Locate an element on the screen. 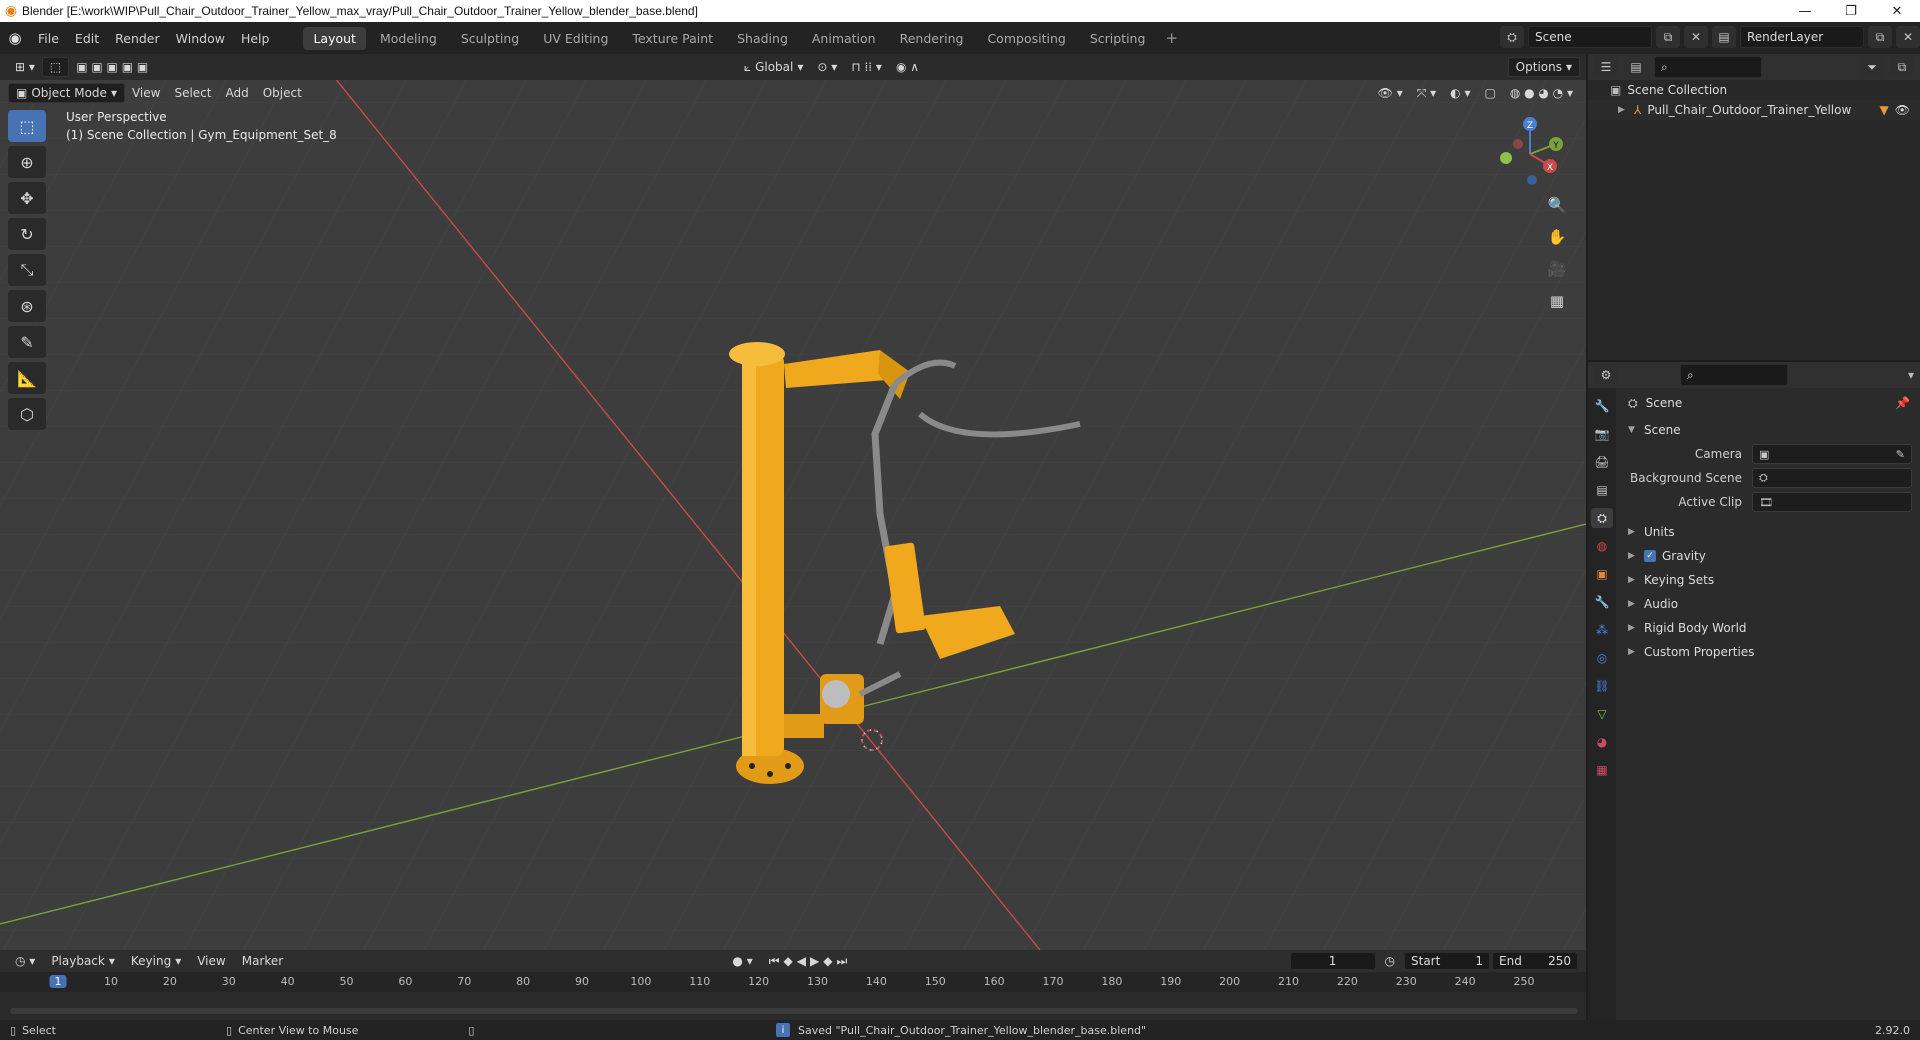  select-box-tool-icon: ⬚ is located at coordinates (27, 126).